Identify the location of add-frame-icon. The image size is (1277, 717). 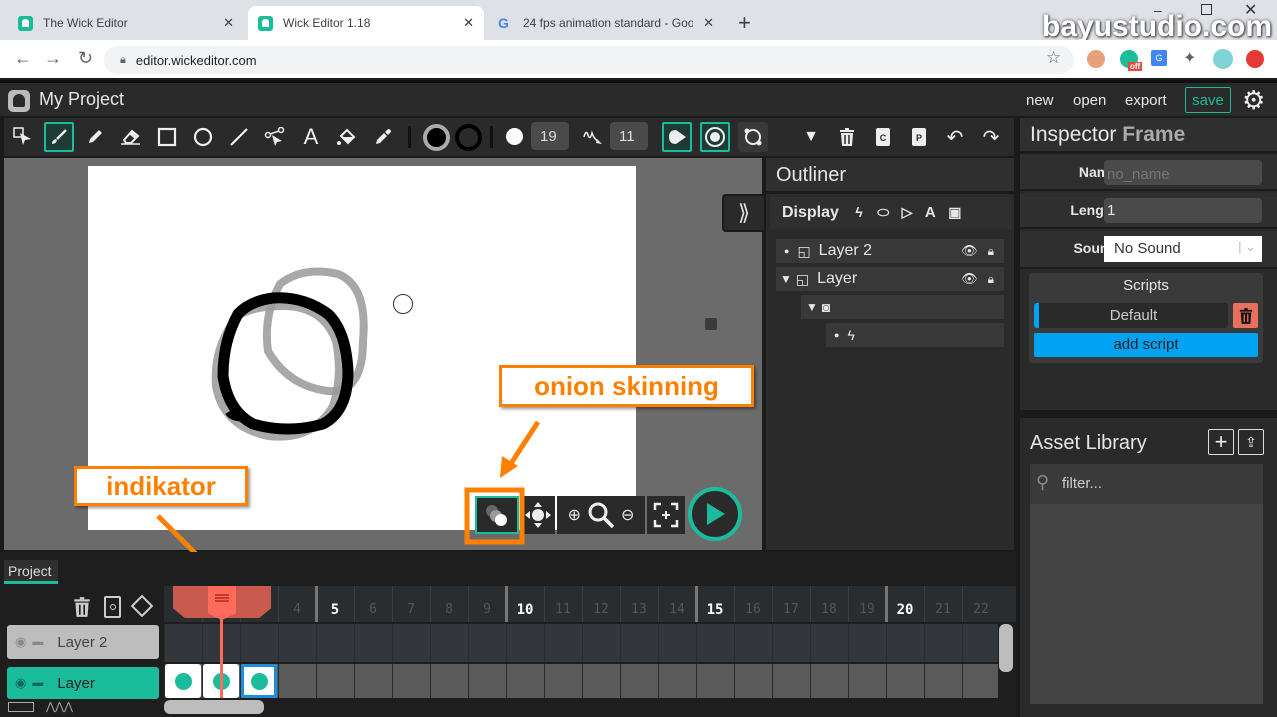
(112, 607).